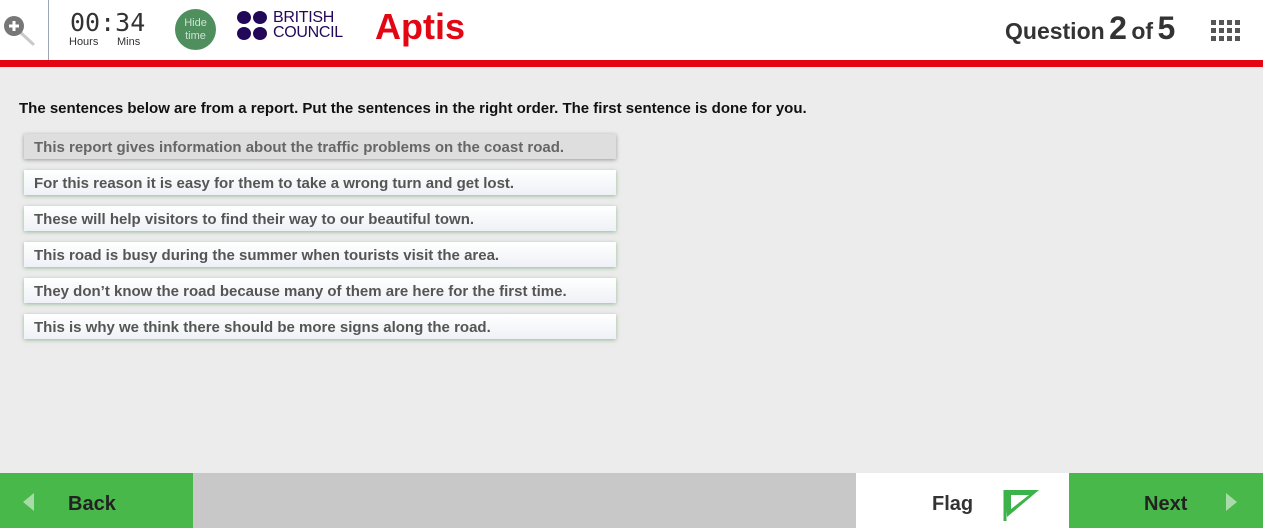 The image size is (1263, 528). I want to click on question-of-label: of, so click(1142, 31).